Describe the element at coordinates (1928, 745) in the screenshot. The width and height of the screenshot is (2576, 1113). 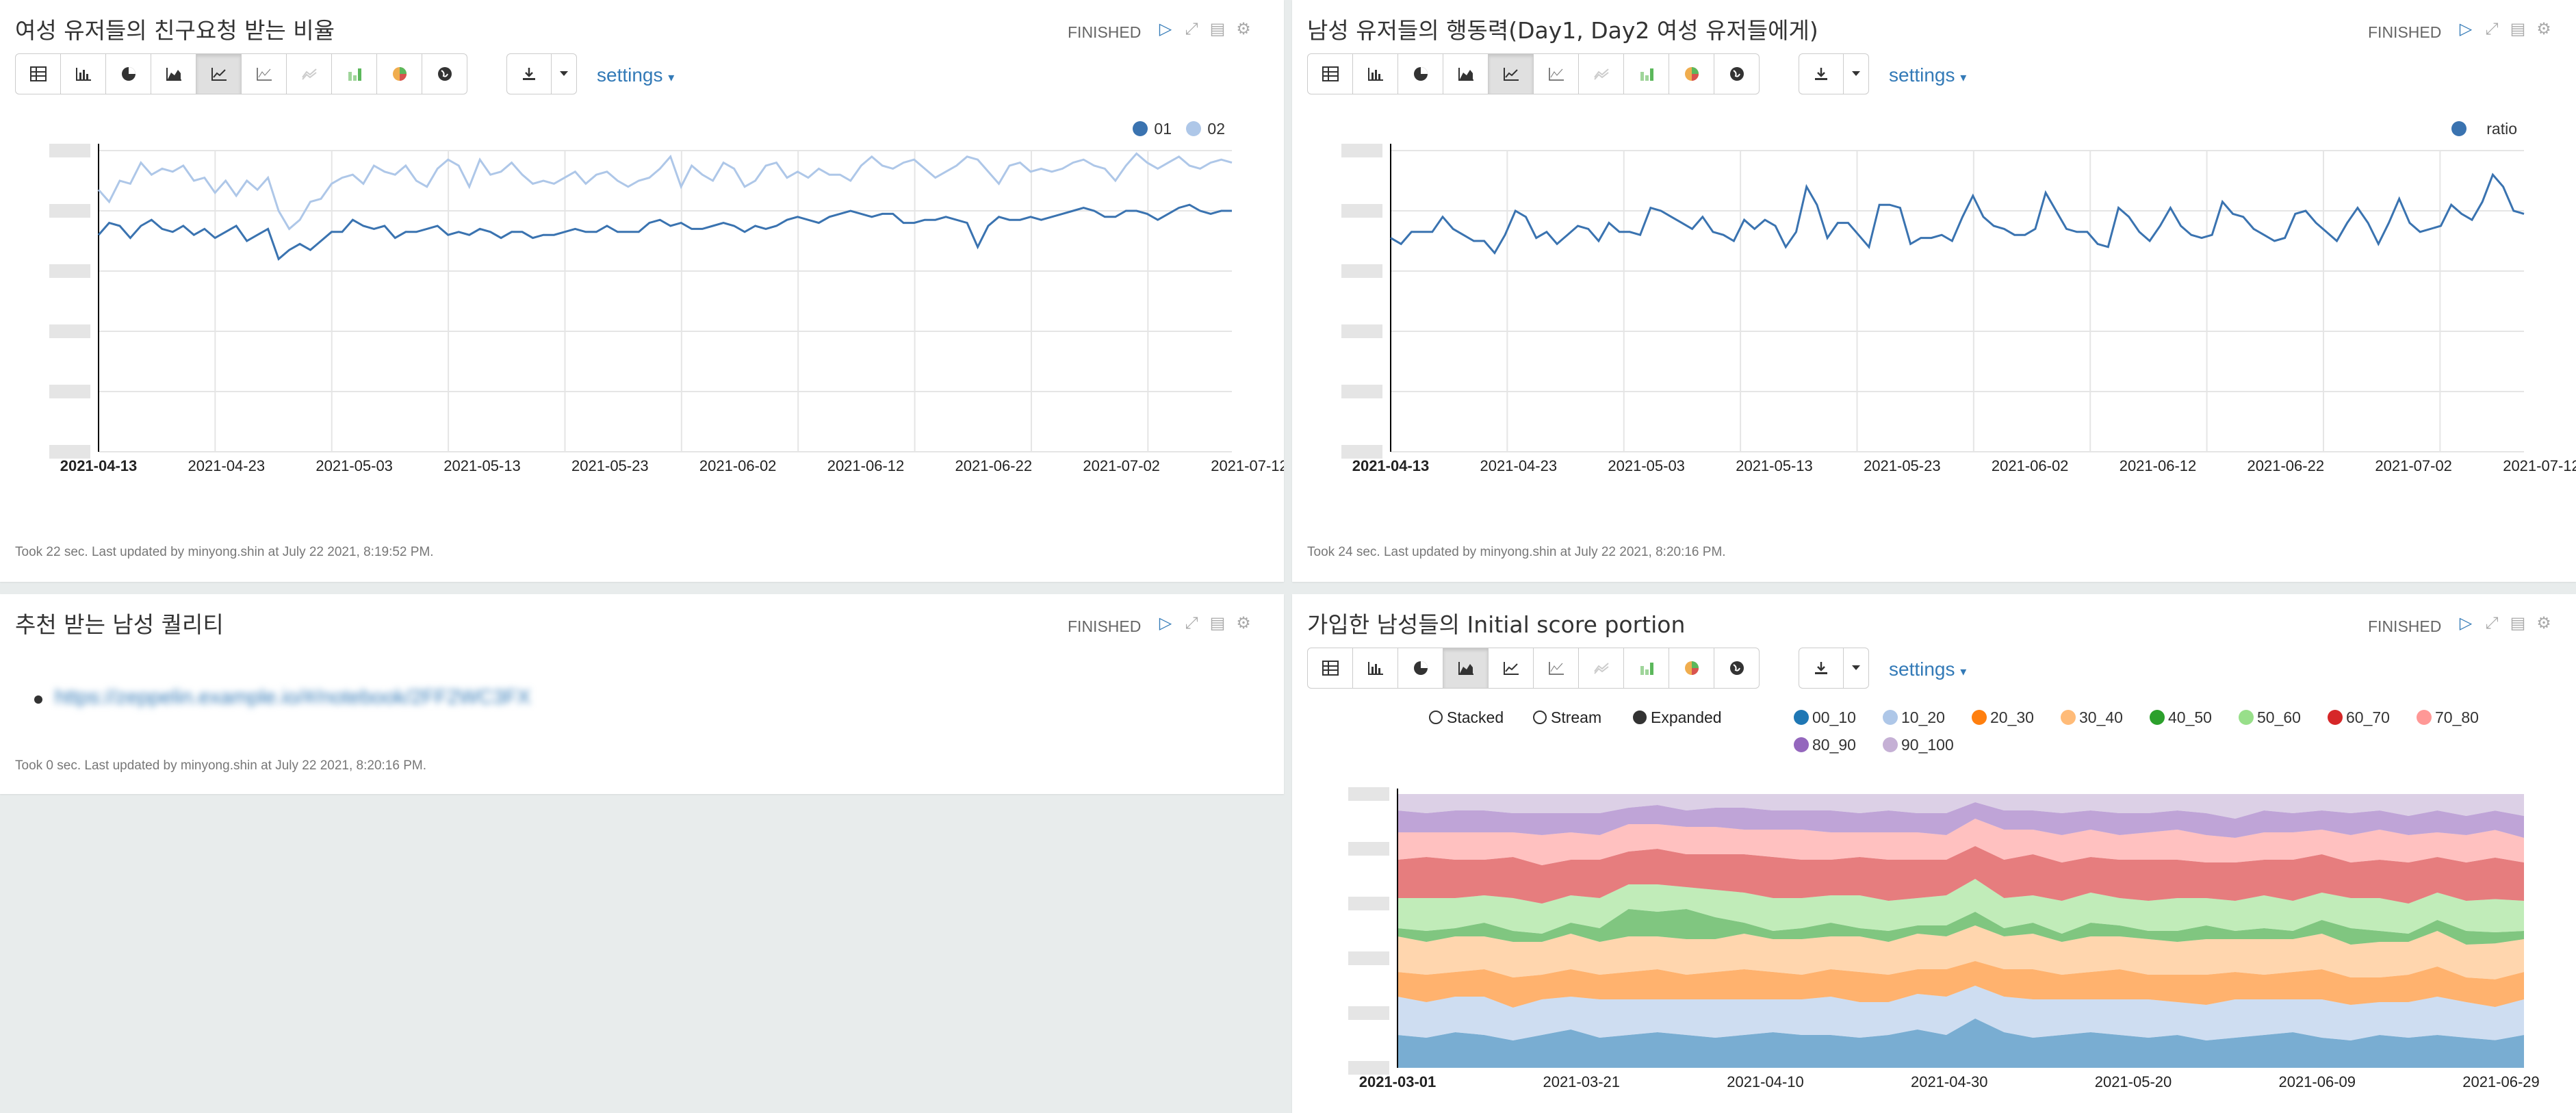
I see `legend-label: 90_100` at that location.